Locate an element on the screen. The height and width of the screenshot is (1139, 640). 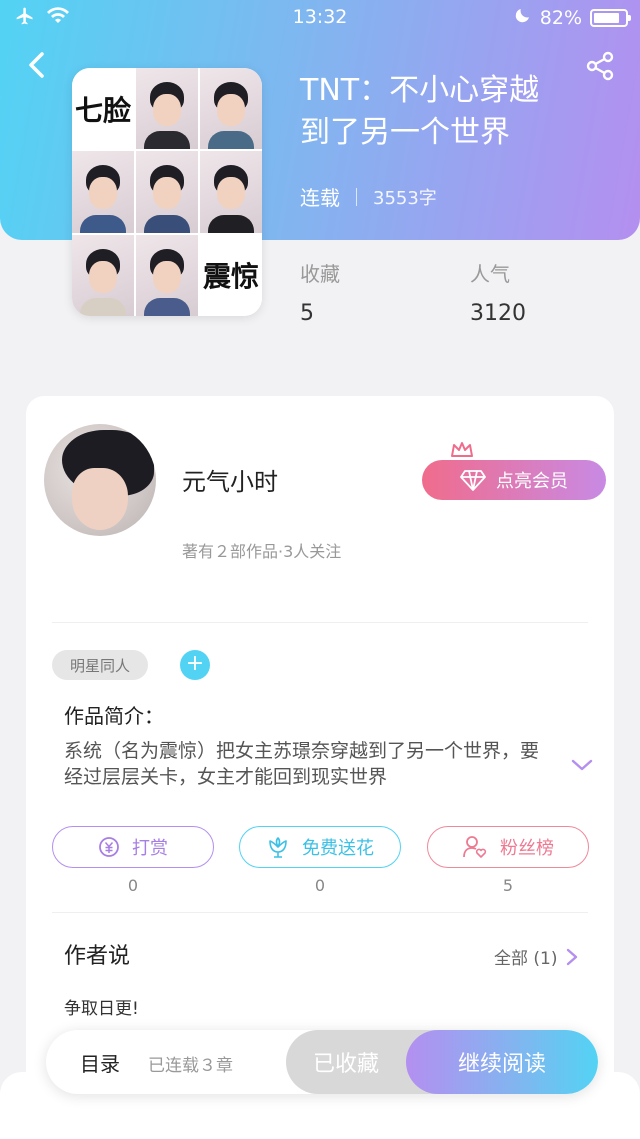
bottom-action-bar: 目录 已连载３章 已收藏 继续阅读 is located at coordinates (322, 1062).